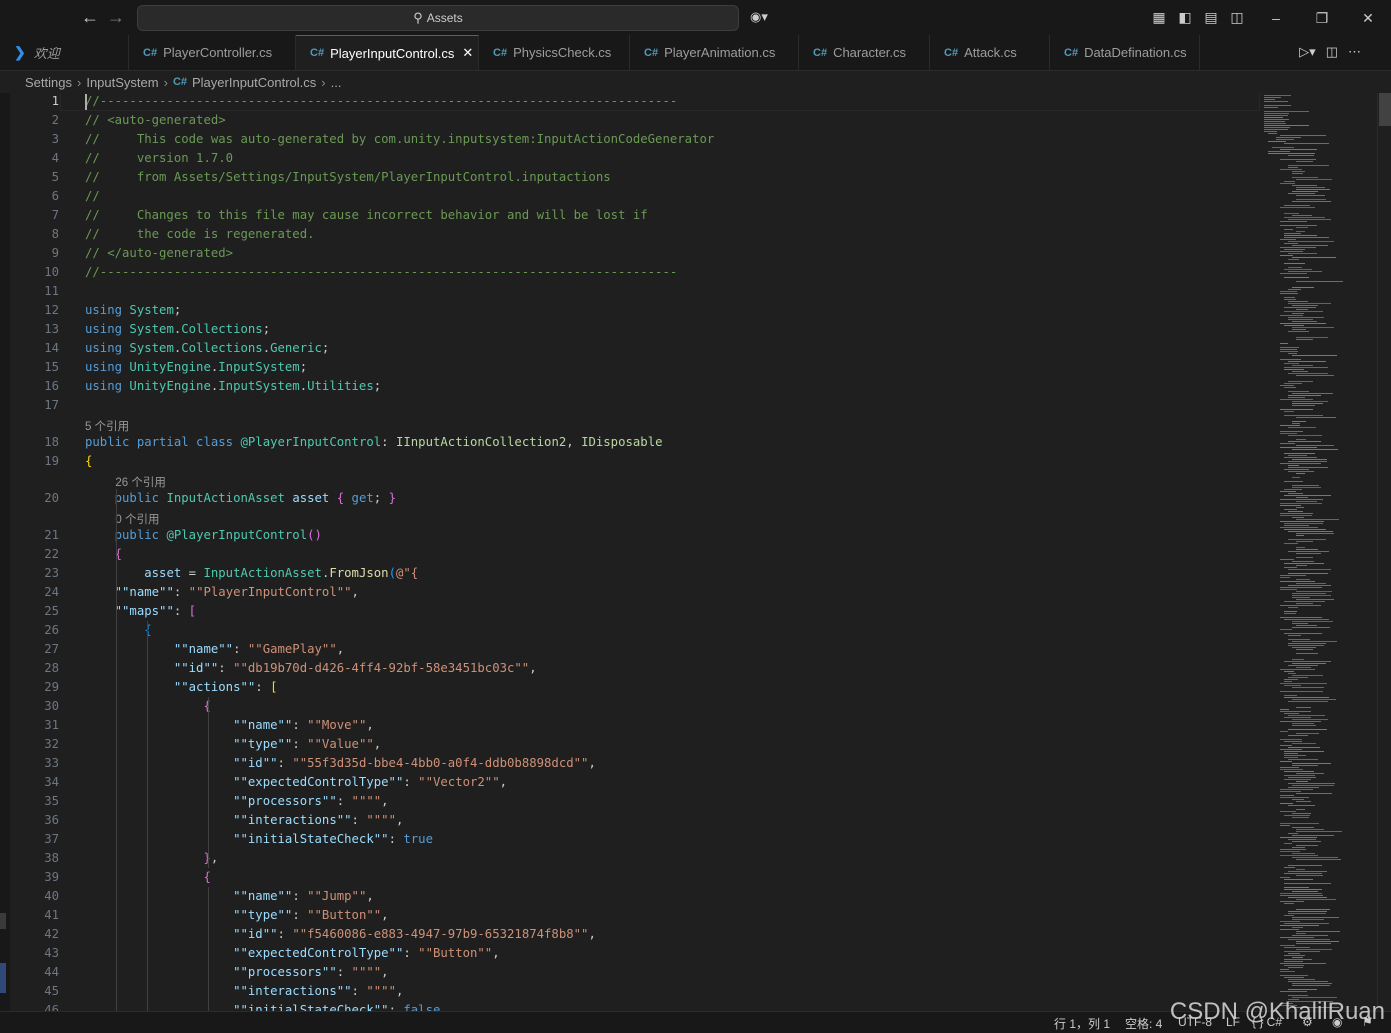 This screenshot has width=1391, height=1033. Describe the element at coordinates (48, 82) in the screenshot. I see `breadcrumb-item: Settings` at that location.